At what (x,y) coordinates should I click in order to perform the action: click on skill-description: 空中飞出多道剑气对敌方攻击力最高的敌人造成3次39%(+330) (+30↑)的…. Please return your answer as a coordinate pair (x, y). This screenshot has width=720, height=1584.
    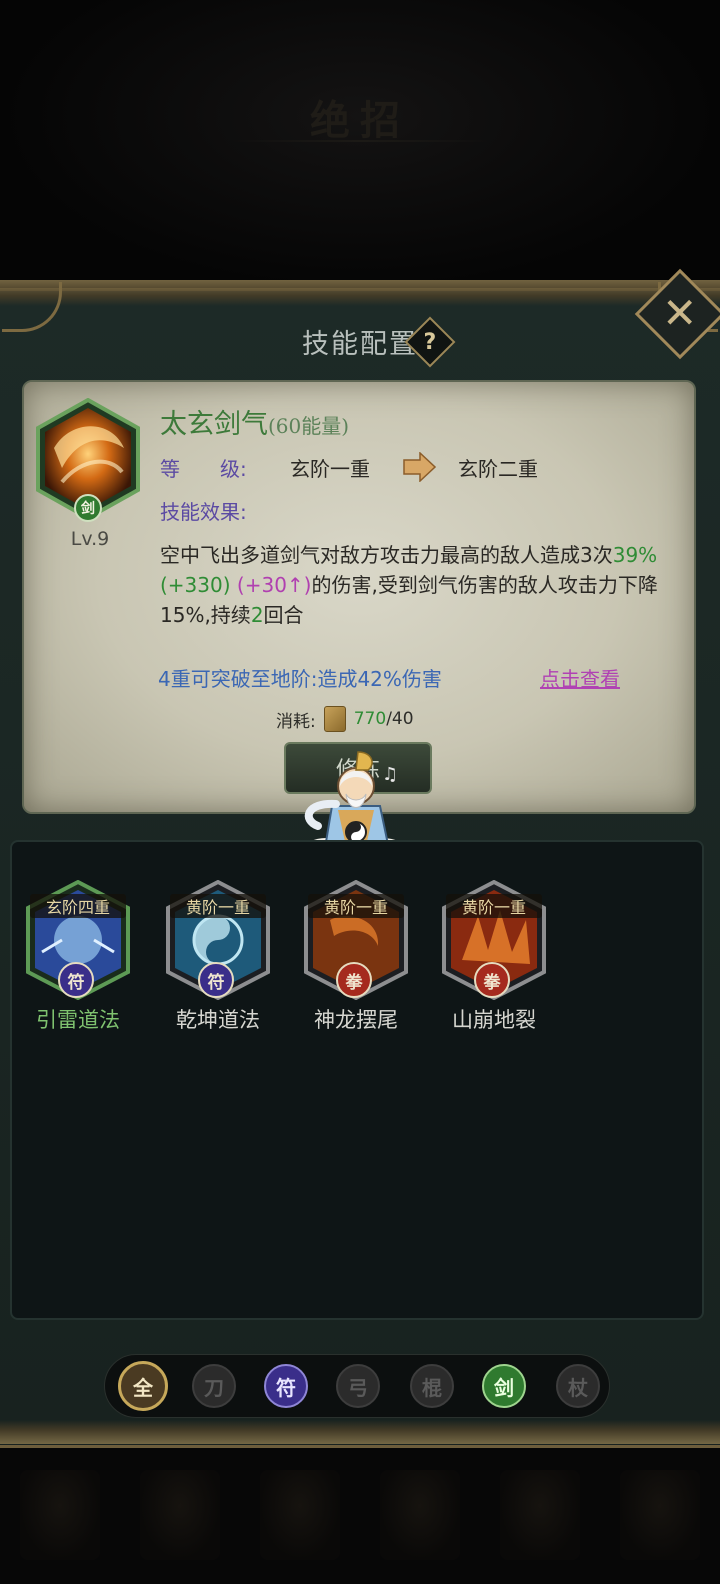
    Looking at the image, I should click on (418, 585).